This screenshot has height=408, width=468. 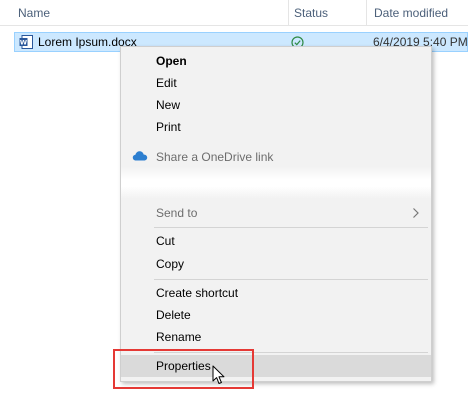 What do you see at coordinates (276, 127) in the screenshot?
I see `menu-item-print: Print` at bounding box center [276, 127].